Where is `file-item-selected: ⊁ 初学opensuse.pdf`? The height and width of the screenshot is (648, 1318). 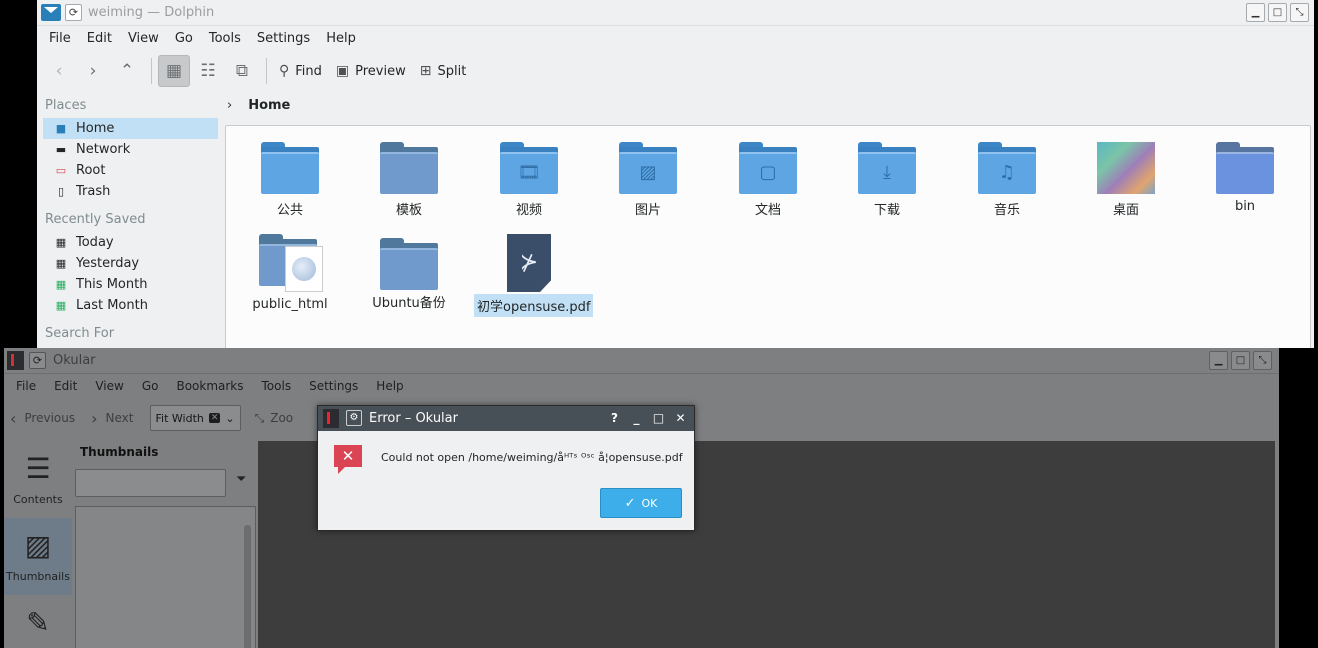 file-item-selected: ⊁ 初学opensuse.pdf is located at coordinates (534, 275).